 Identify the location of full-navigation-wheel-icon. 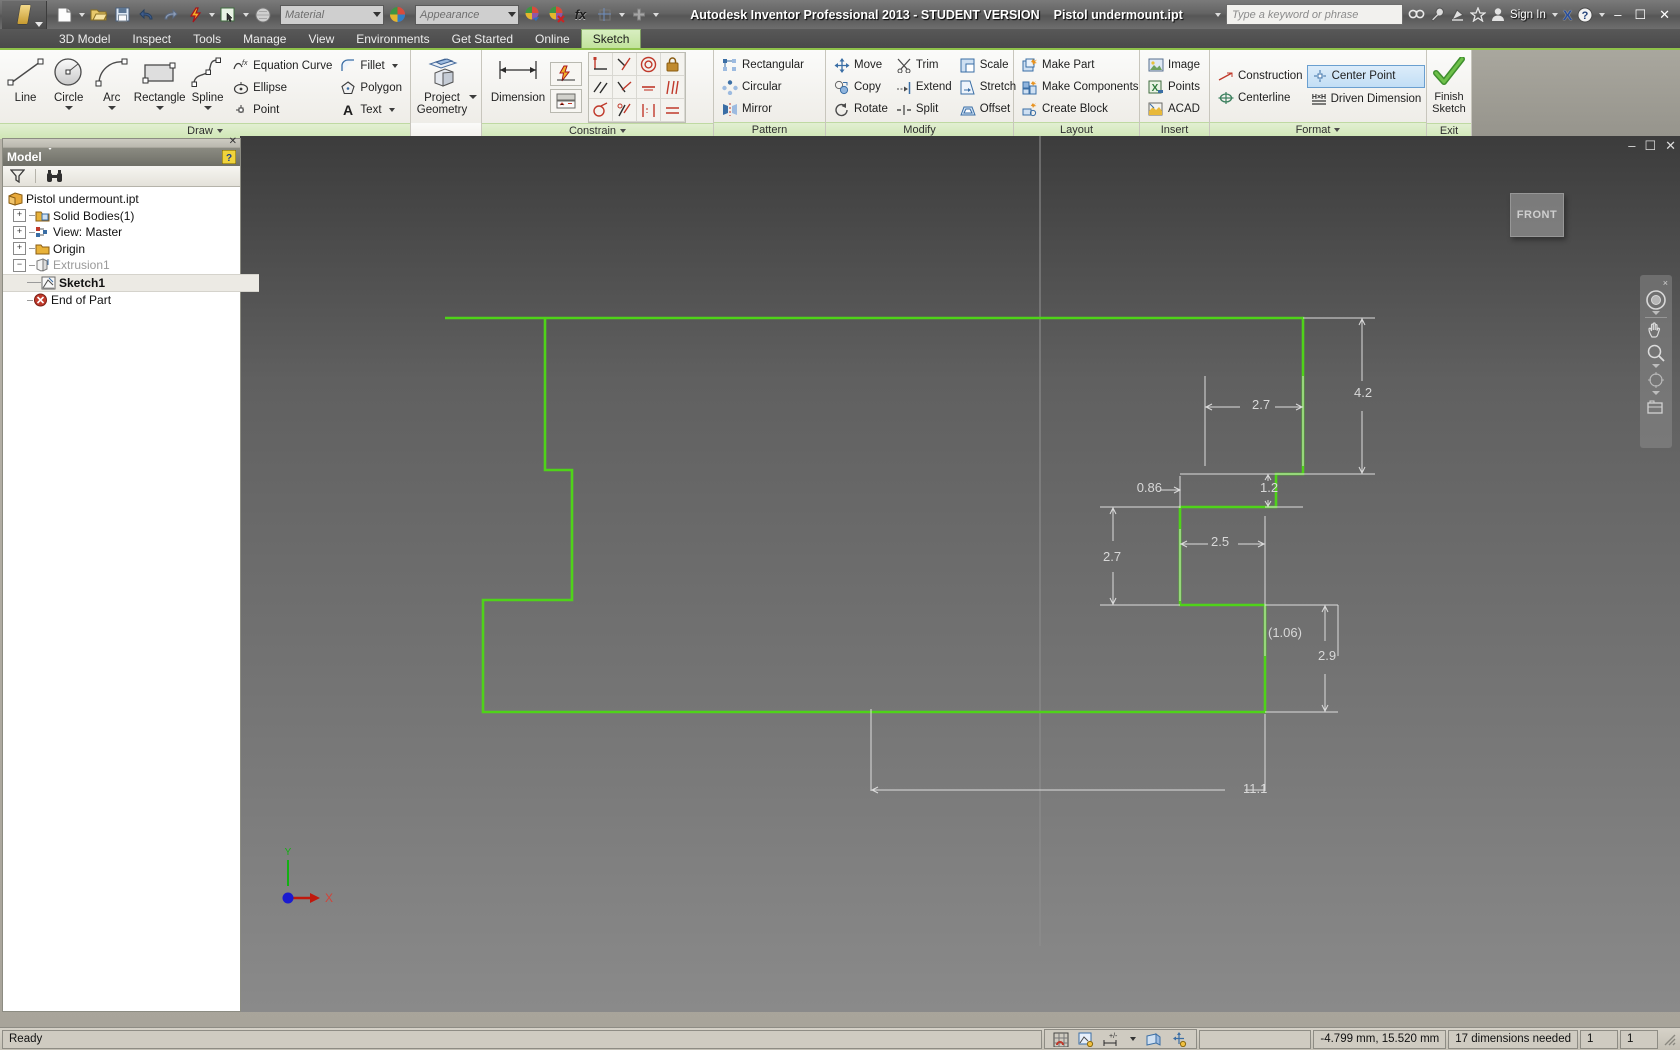
(1656, 299).